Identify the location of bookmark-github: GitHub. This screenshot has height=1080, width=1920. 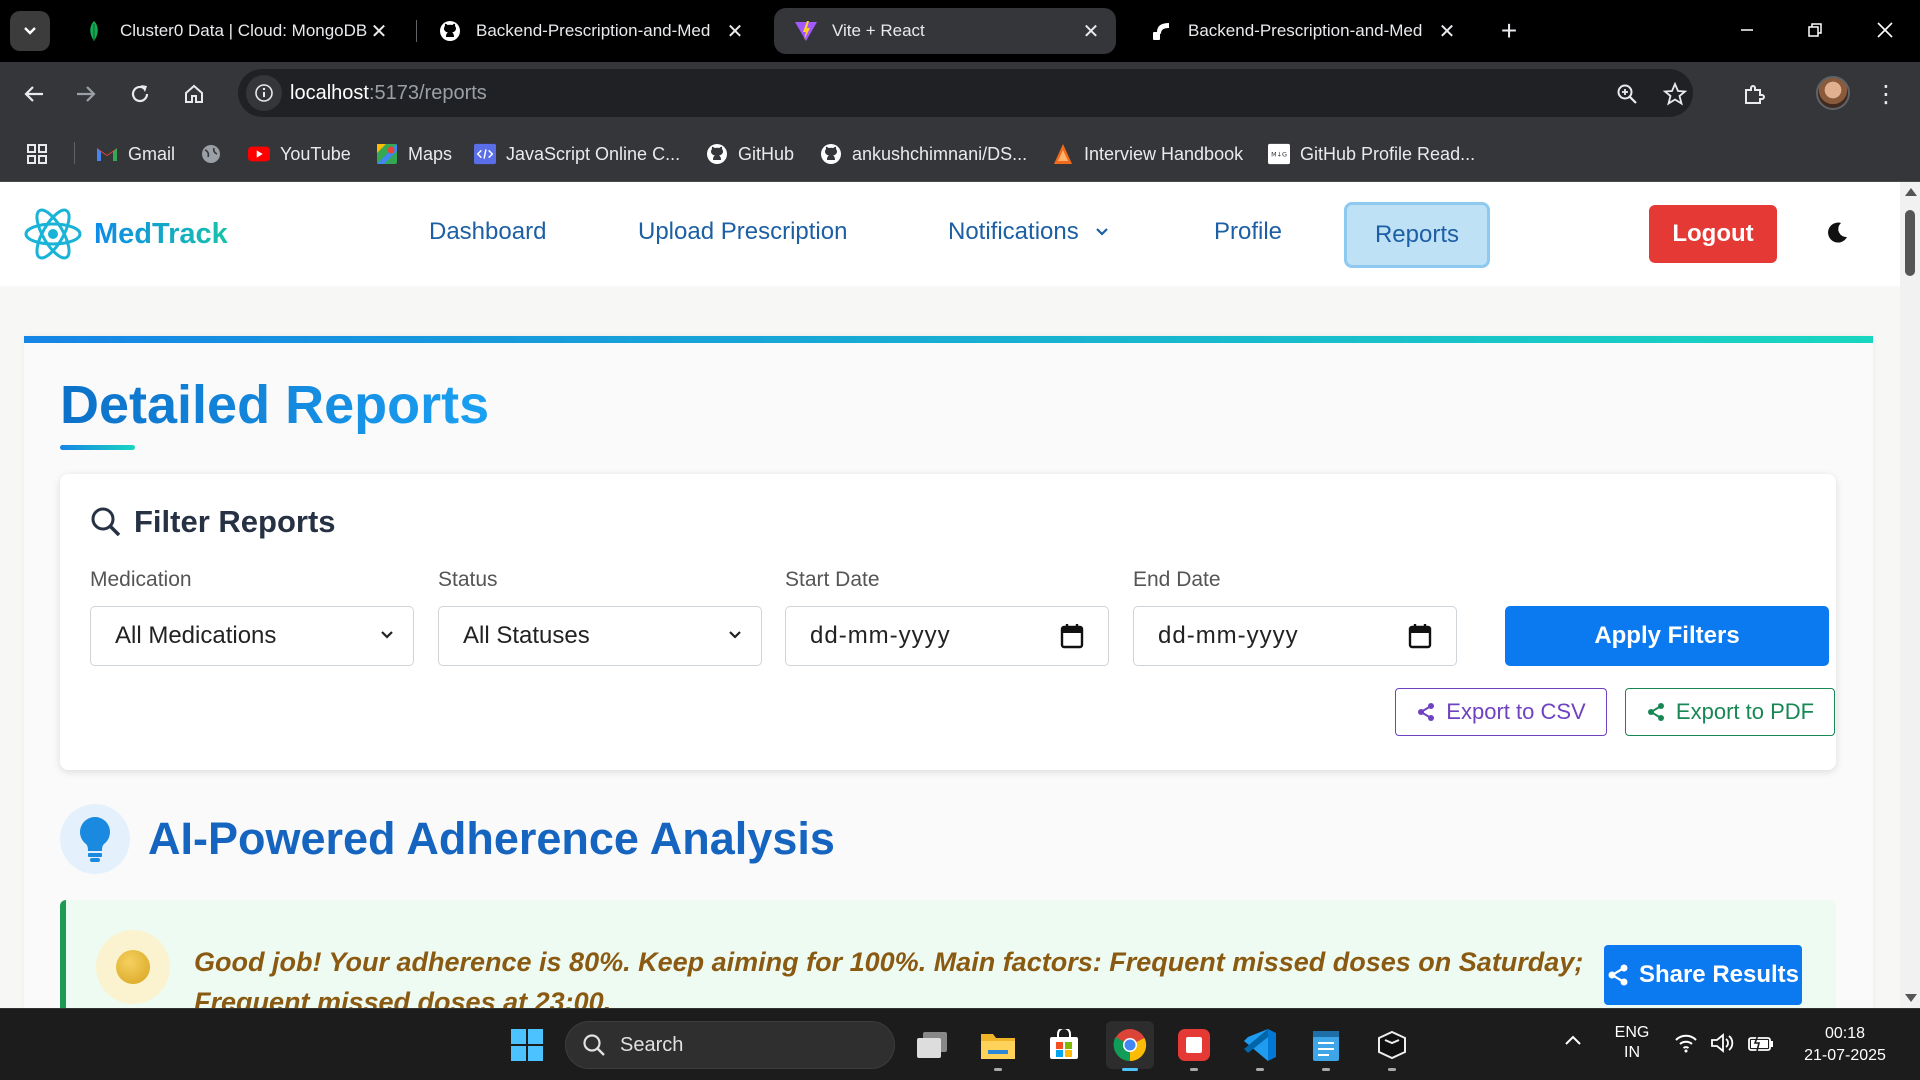
(750, 154).